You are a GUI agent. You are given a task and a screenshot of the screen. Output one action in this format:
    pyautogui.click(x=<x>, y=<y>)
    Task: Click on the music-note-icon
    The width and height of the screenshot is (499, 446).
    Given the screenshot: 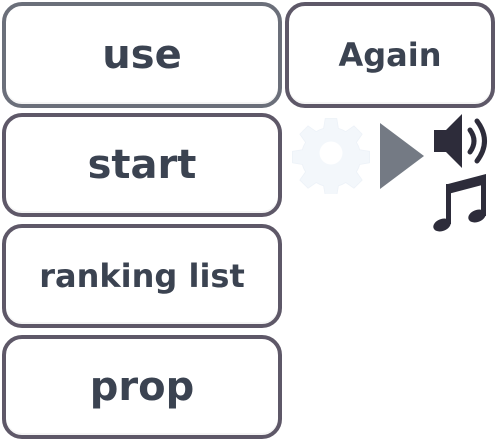 What is the action you would take?
    pyautogui.click(x=461, y=202)
    